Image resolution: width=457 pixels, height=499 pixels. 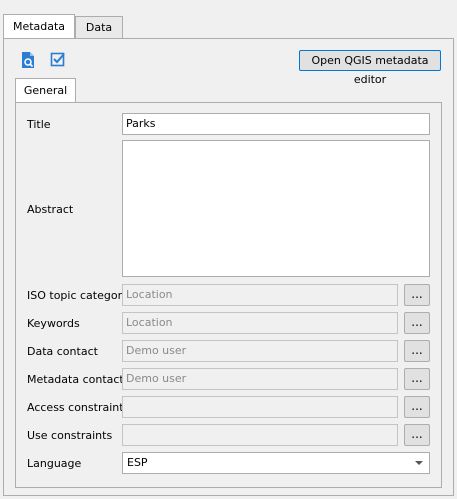 I want to click on access-constraints-field, so click(x=260, y=407).